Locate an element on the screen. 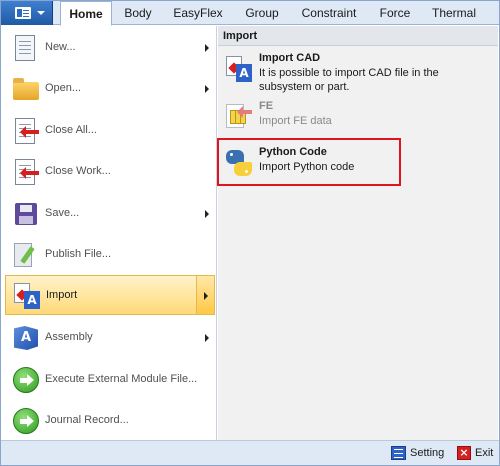 This screenshot has height=466, width=500. tab-thermal: Thermal is located at coordinates (454, 13).